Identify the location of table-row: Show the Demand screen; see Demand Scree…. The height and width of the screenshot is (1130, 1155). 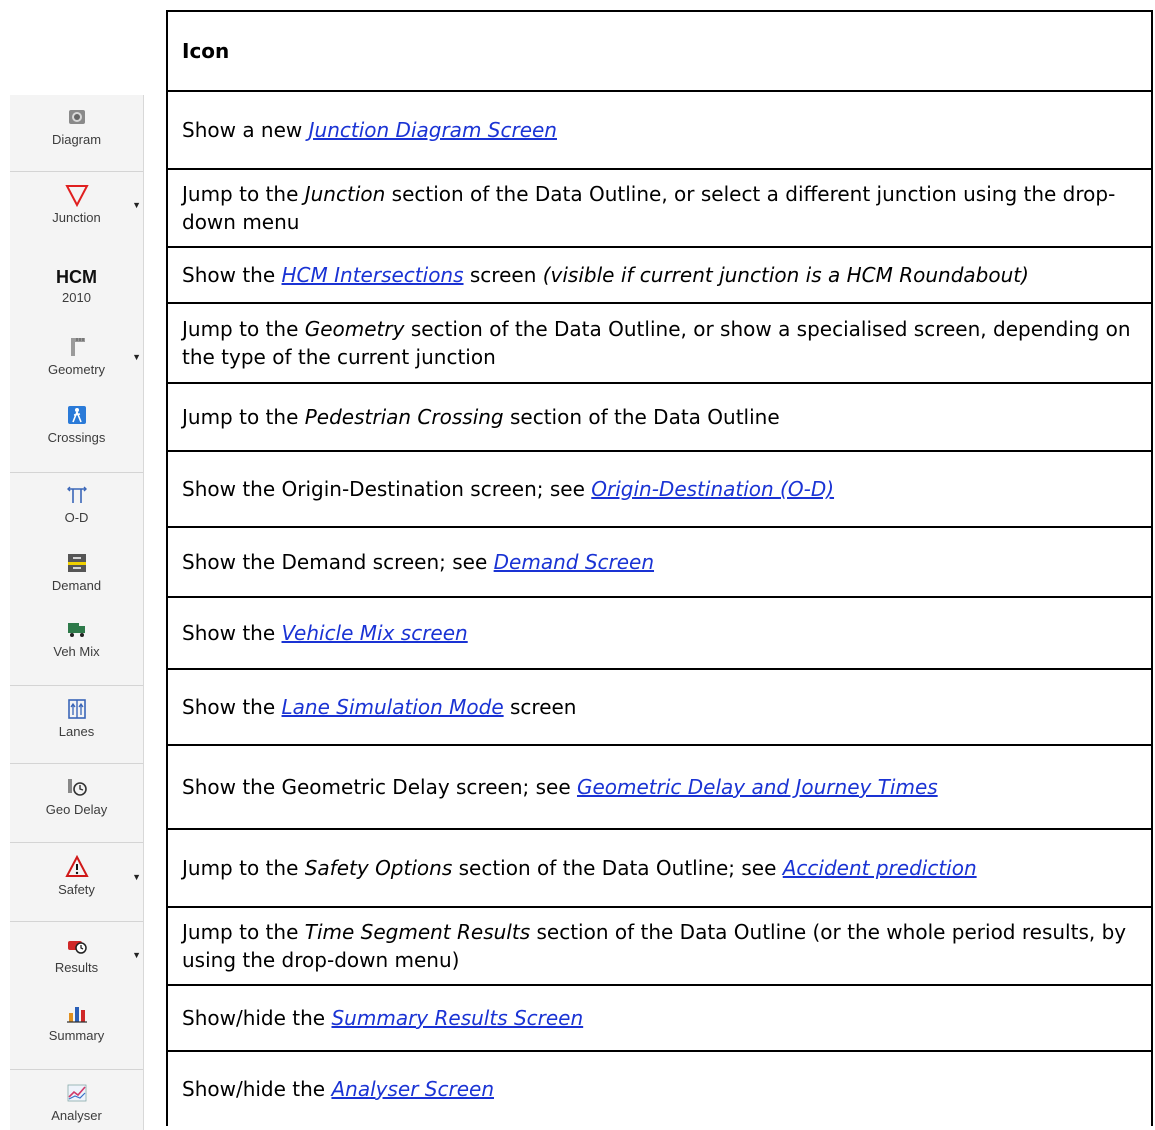
(659, 563).